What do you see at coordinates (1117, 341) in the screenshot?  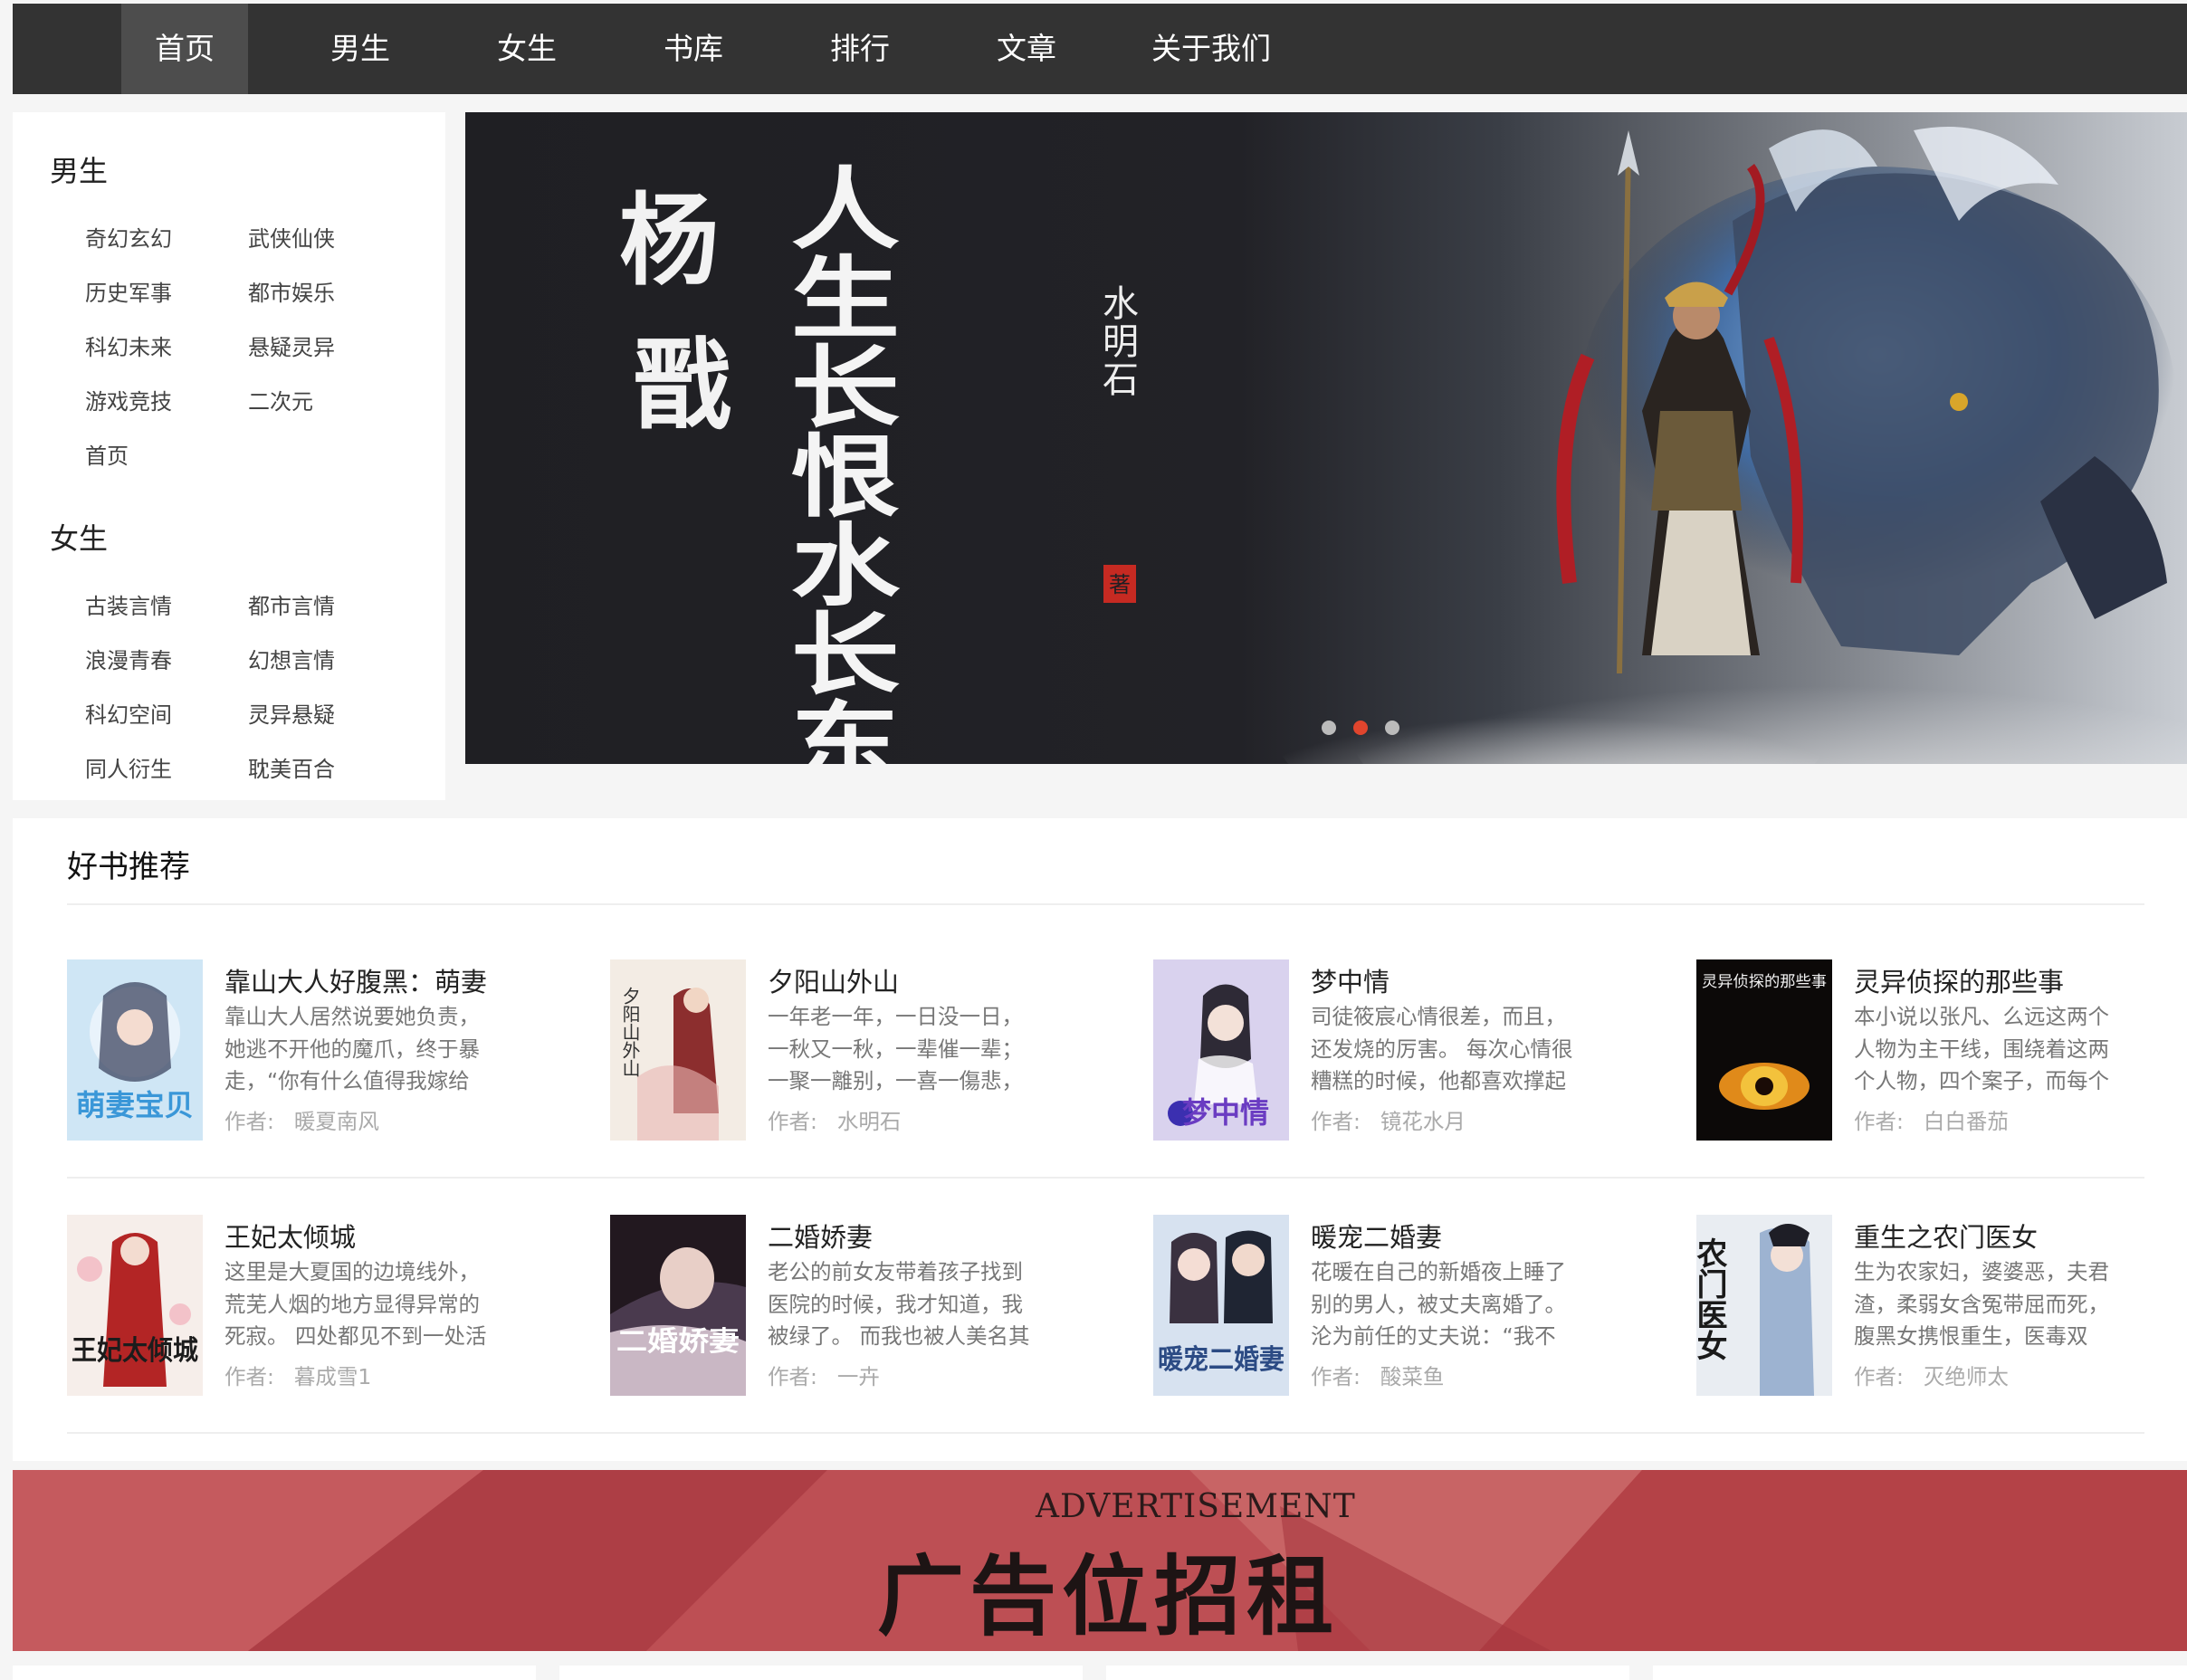 I see `svg-text: 水明石` at bounding box center [1117, 341].